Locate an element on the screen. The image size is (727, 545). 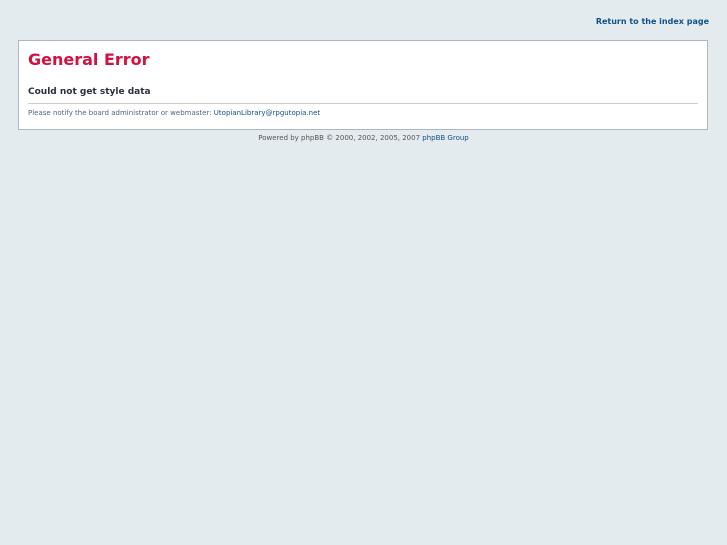
error-message: Could not get style data is located at coordinates (89, 92).